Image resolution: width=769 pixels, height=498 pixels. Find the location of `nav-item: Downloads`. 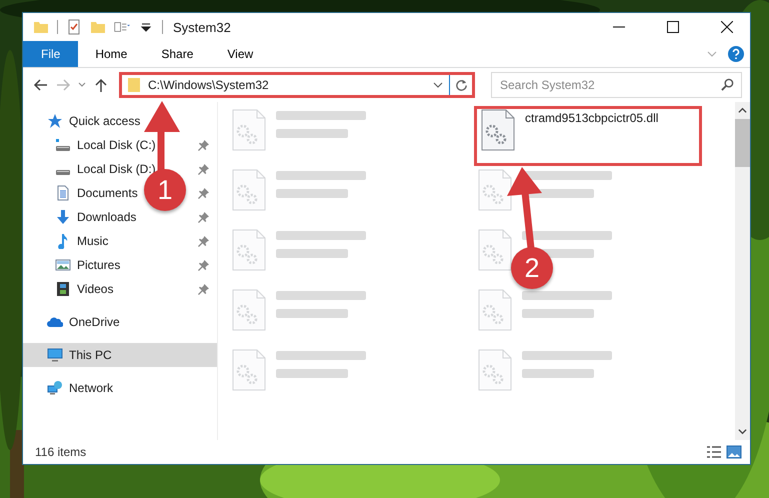

nav-item: Downloads is located at coordinates (95, 217).